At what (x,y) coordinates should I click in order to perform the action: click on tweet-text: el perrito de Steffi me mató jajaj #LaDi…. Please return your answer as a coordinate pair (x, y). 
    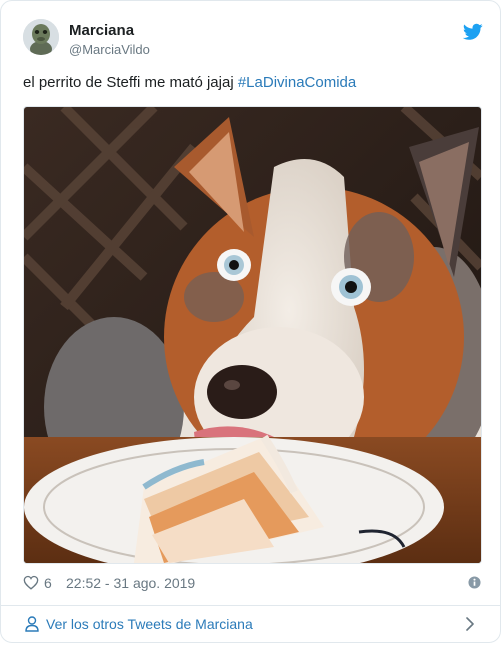
    Looking at the image, I should click on (189, 83).